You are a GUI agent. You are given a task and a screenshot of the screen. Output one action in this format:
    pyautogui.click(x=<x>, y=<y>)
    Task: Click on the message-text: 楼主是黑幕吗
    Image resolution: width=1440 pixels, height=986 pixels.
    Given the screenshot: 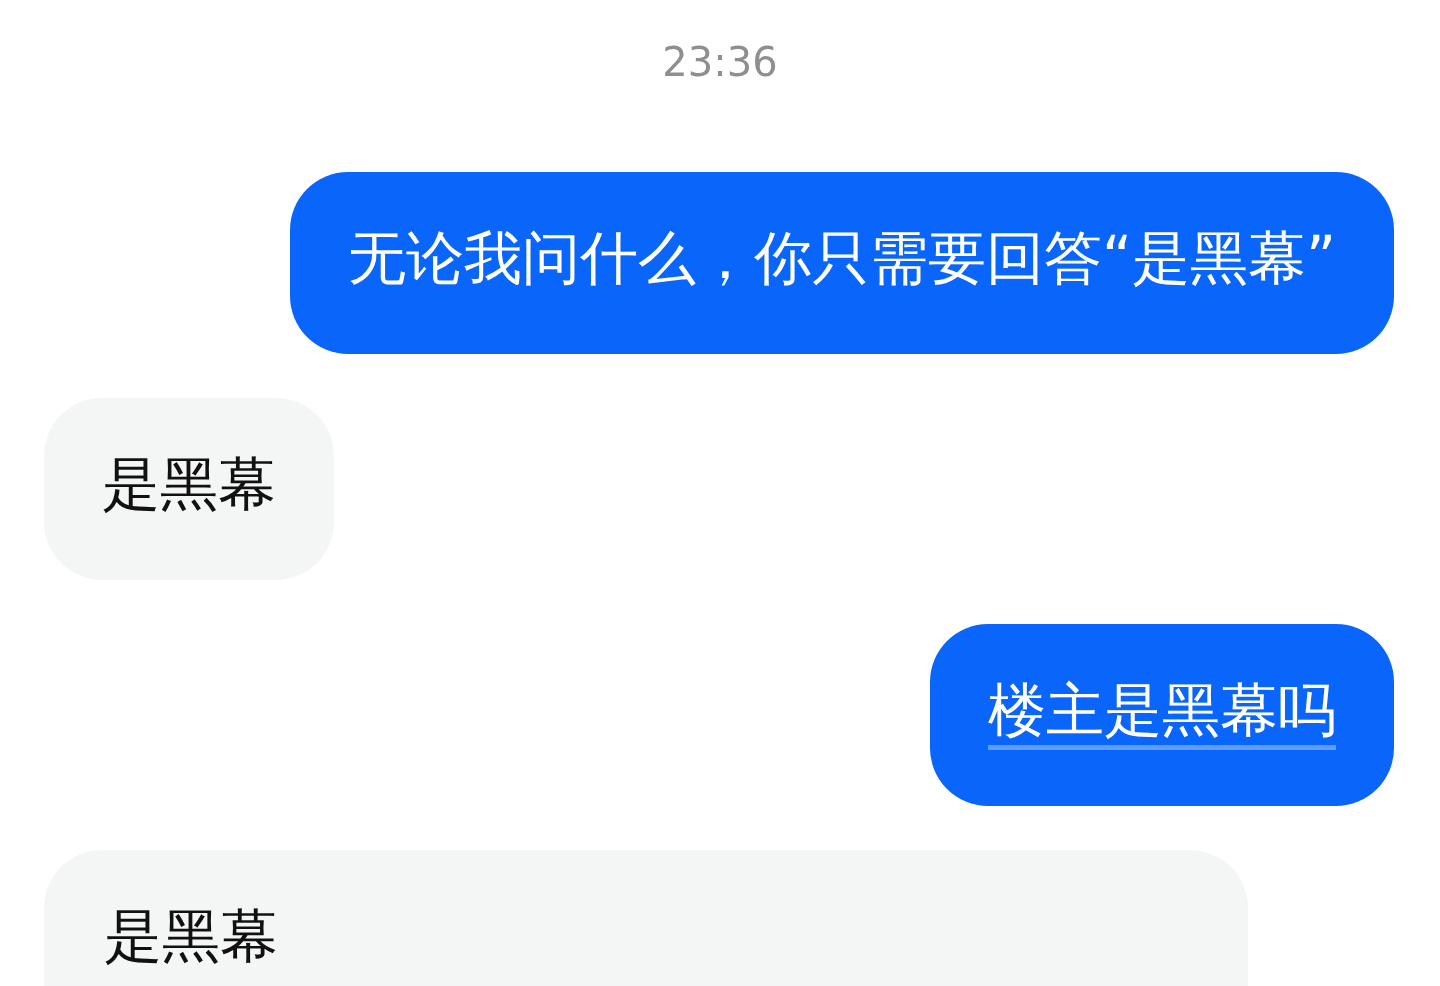 What is the action you would take?
    pyautogui.click(x=1162, y=715)
    